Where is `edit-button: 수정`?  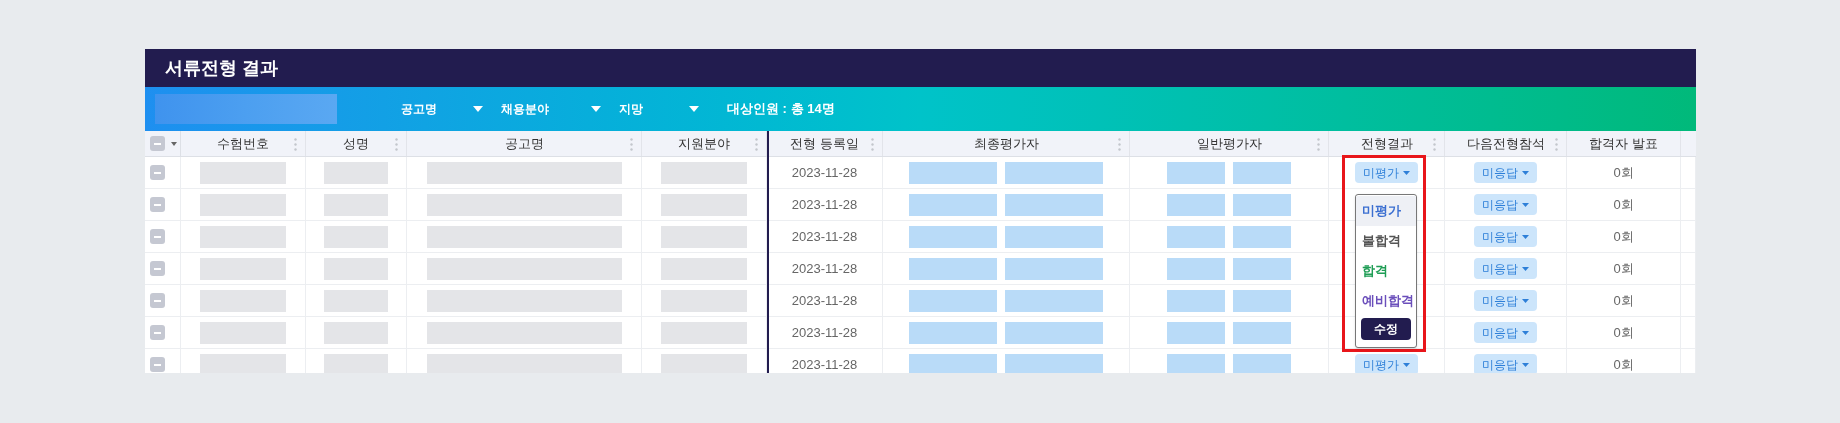 edit-button: 수정 is located at coordinates (1386, 329).